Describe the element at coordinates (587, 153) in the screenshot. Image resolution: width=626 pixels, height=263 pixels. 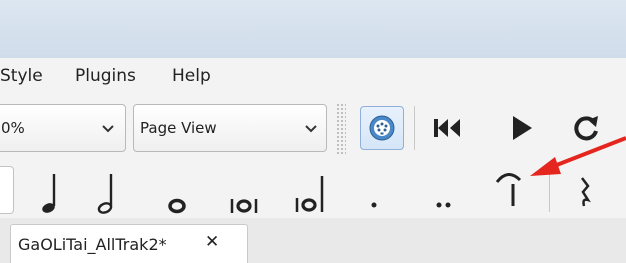
I see `annotation-arrow-shaft` at that location.